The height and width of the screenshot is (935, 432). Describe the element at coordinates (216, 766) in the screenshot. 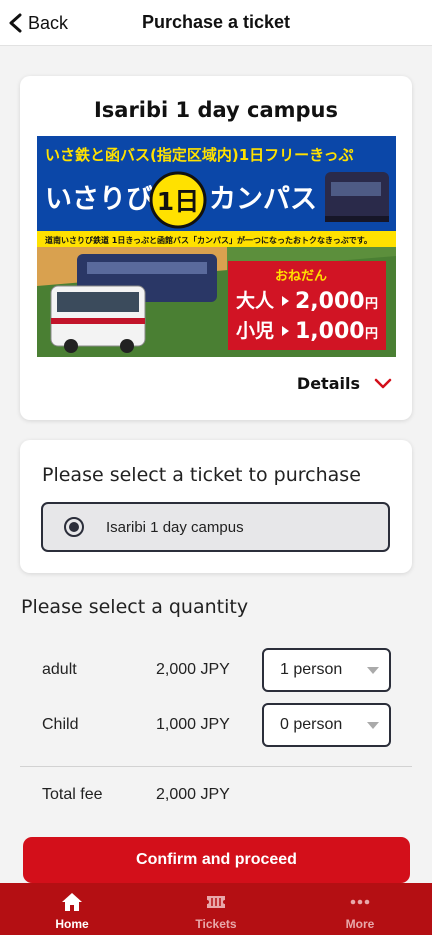

I see `divider` at that location.